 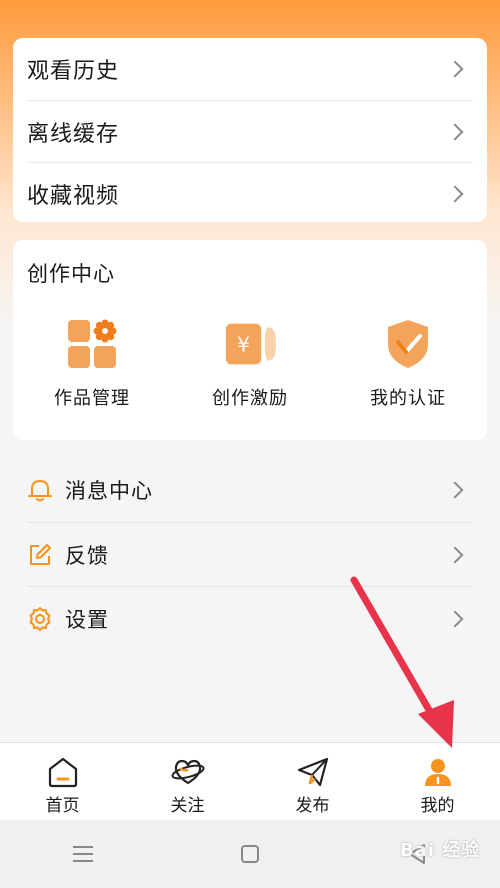 I want to click on menu-row-label: 反馈, so click(x=87, y=555).